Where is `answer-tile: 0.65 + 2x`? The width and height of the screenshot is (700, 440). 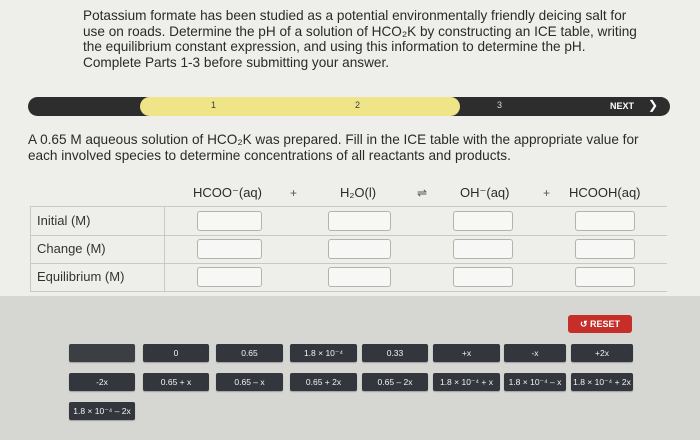 answer-tile: 0.65 + 2x is located at coordinates (323, 382).